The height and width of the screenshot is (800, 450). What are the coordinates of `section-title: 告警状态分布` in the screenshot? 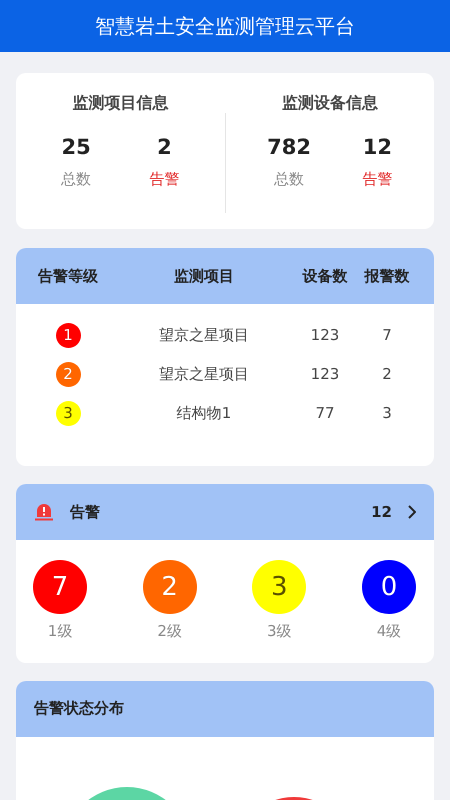 It's located at (79, 709).